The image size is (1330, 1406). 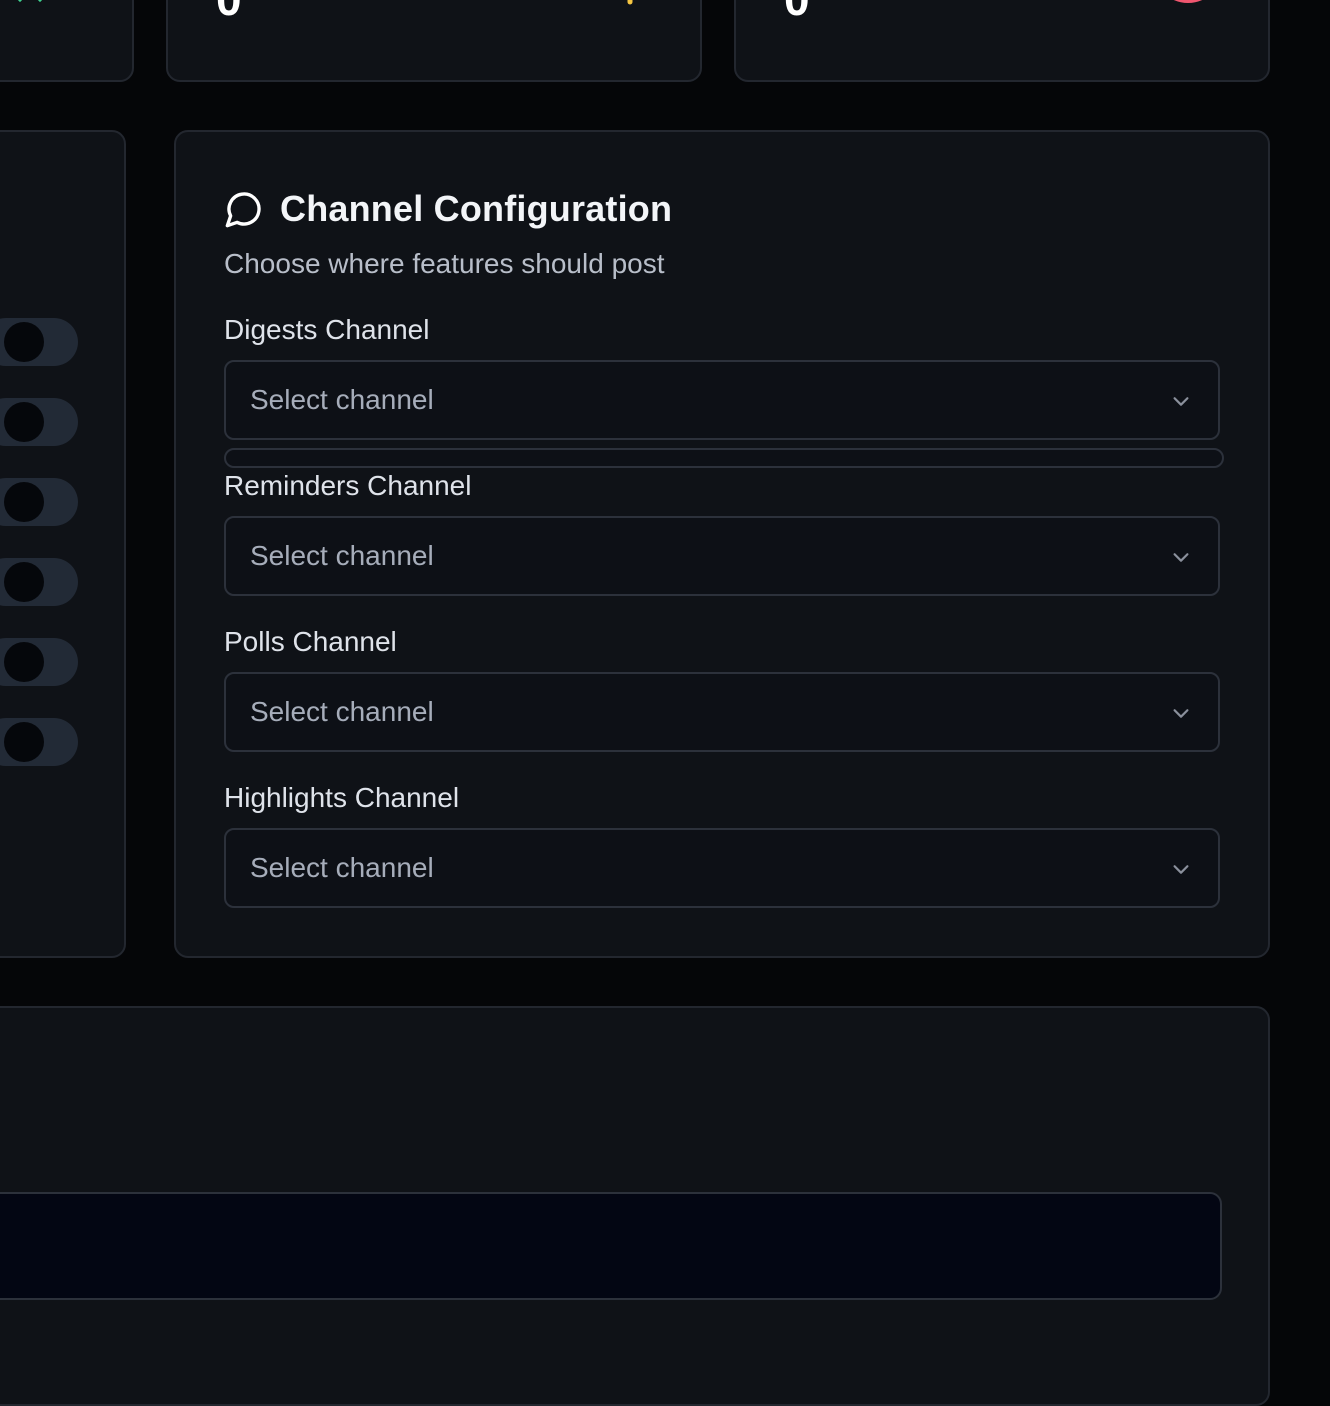 I want to click on stat-card-middle: 0, so click(x=434, y=41).